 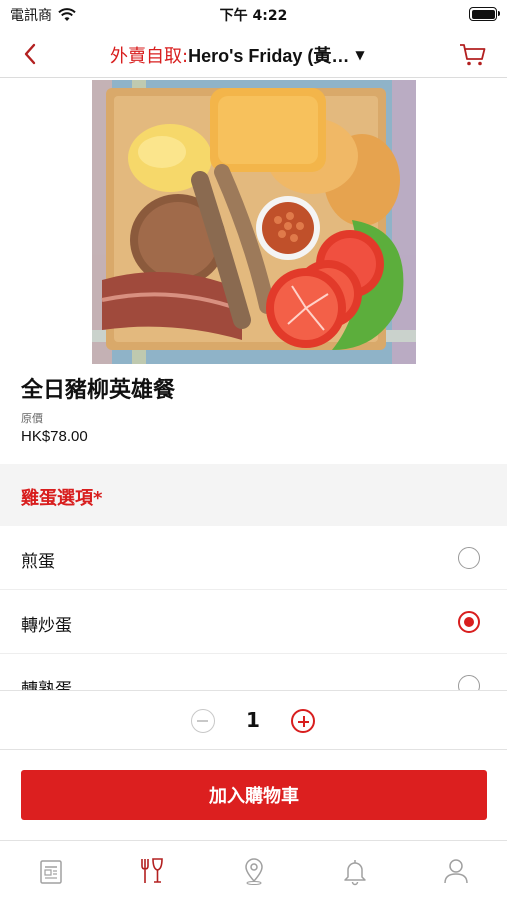 I want to click on shopping-cart-icon, so click(x=473, y=55).